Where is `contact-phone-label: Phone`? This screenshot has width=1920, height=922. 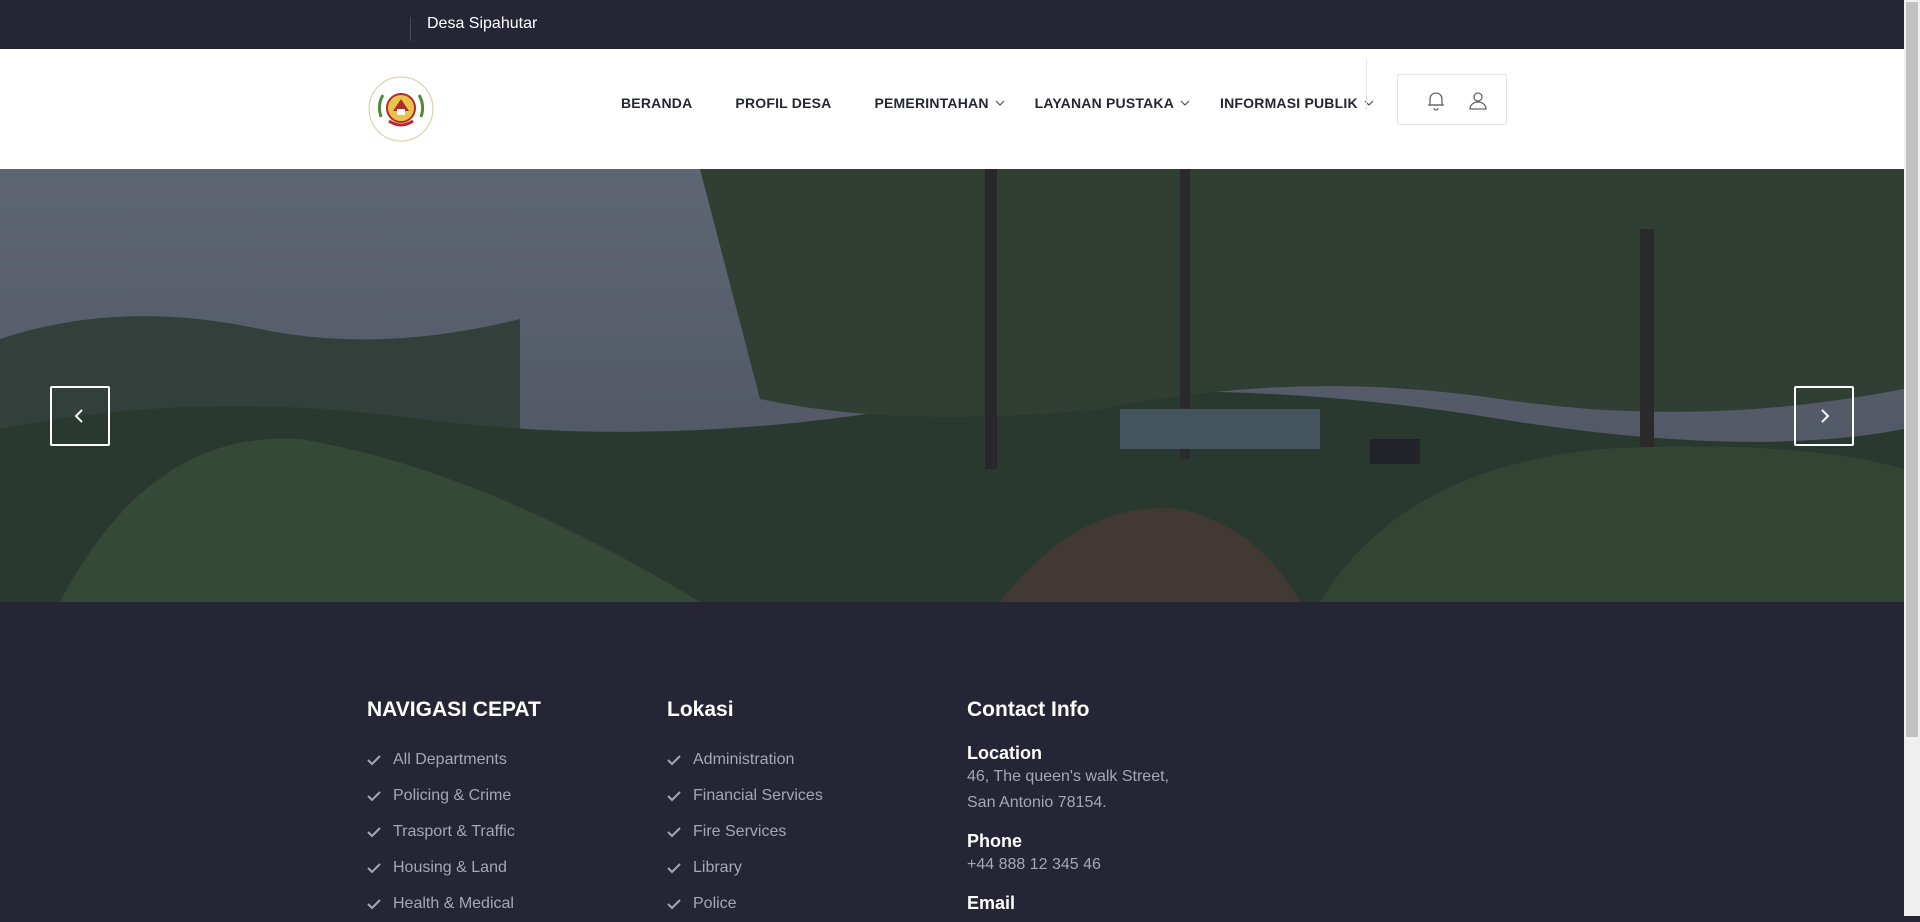 contact-phone-label: Phone is located at coordinates (995, 841).